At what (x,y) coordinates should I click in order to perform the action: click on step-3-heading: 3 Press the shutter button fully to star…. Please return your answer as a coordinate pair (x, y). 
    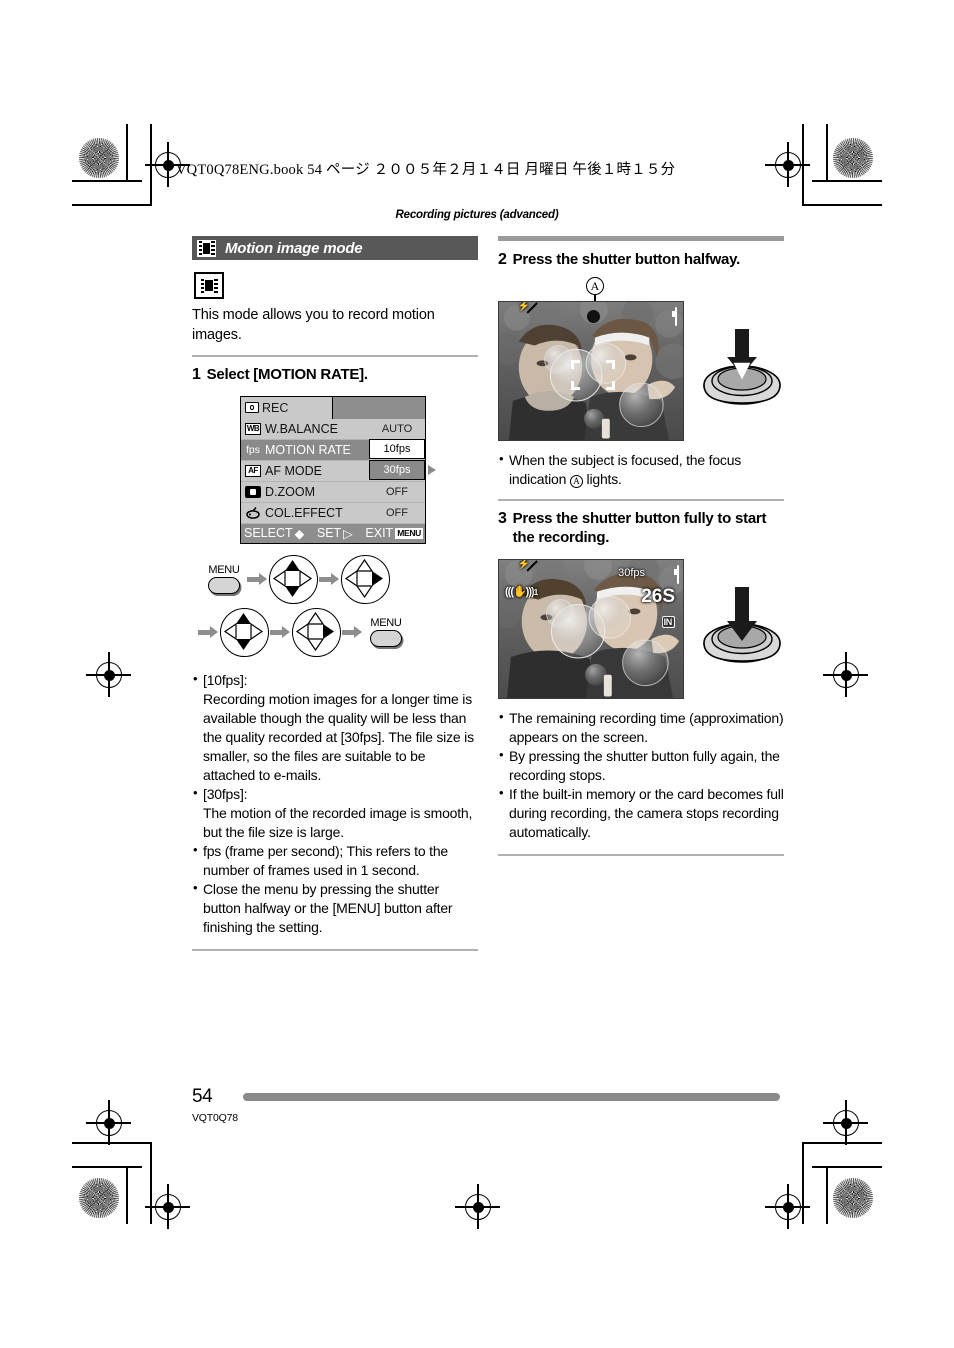
    Looking at the image, I should click on (641, 528).